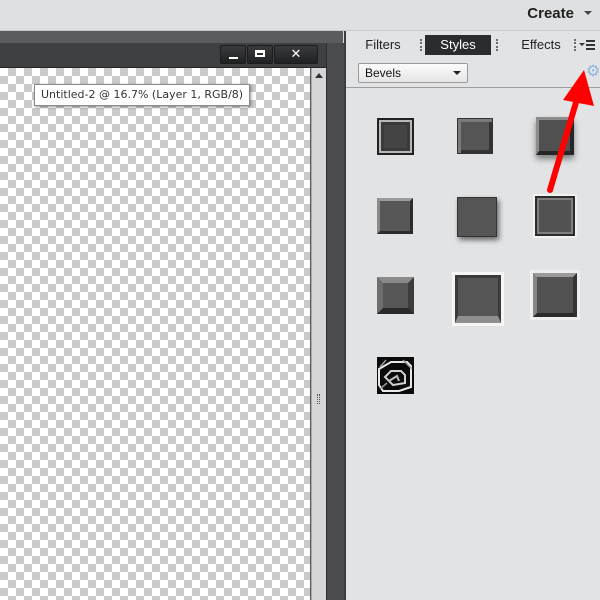  I want to click on menu-arrow-icon, so click(582, 44).